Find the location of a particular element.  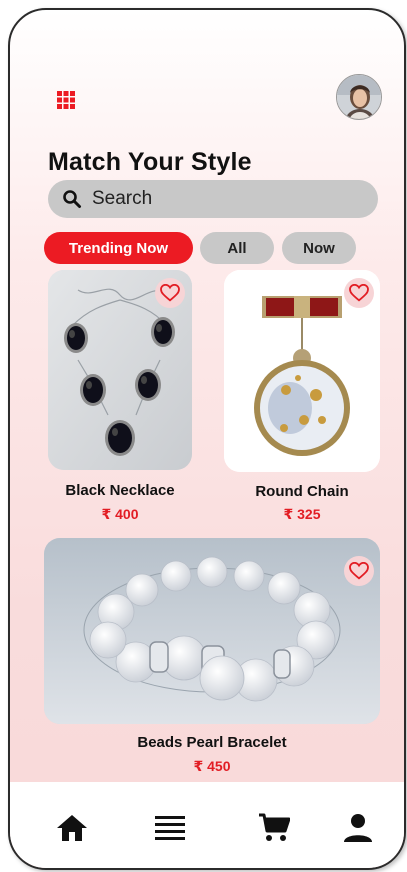

product-name: Black Necklace is located at coordinates (120, 490).